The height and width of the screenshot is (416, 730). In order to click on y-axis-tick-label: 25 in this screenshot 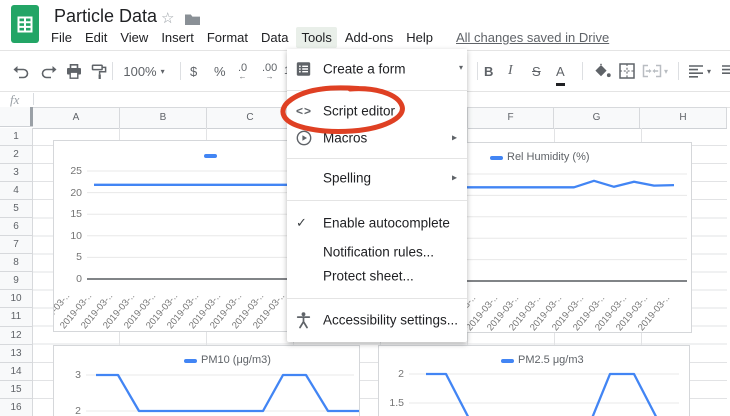, I will do `click(76, 171)`.